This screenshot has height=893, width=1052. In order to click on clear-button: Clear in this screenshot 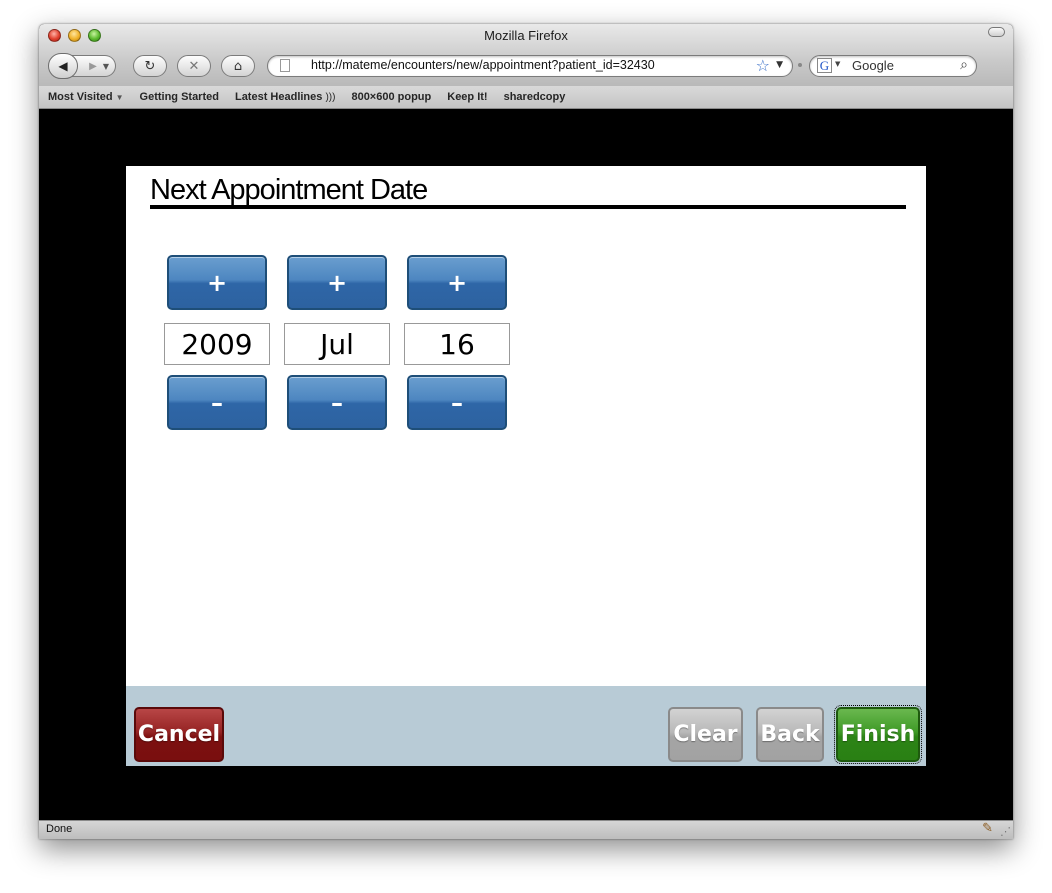, I will do `click(705, 734)`.